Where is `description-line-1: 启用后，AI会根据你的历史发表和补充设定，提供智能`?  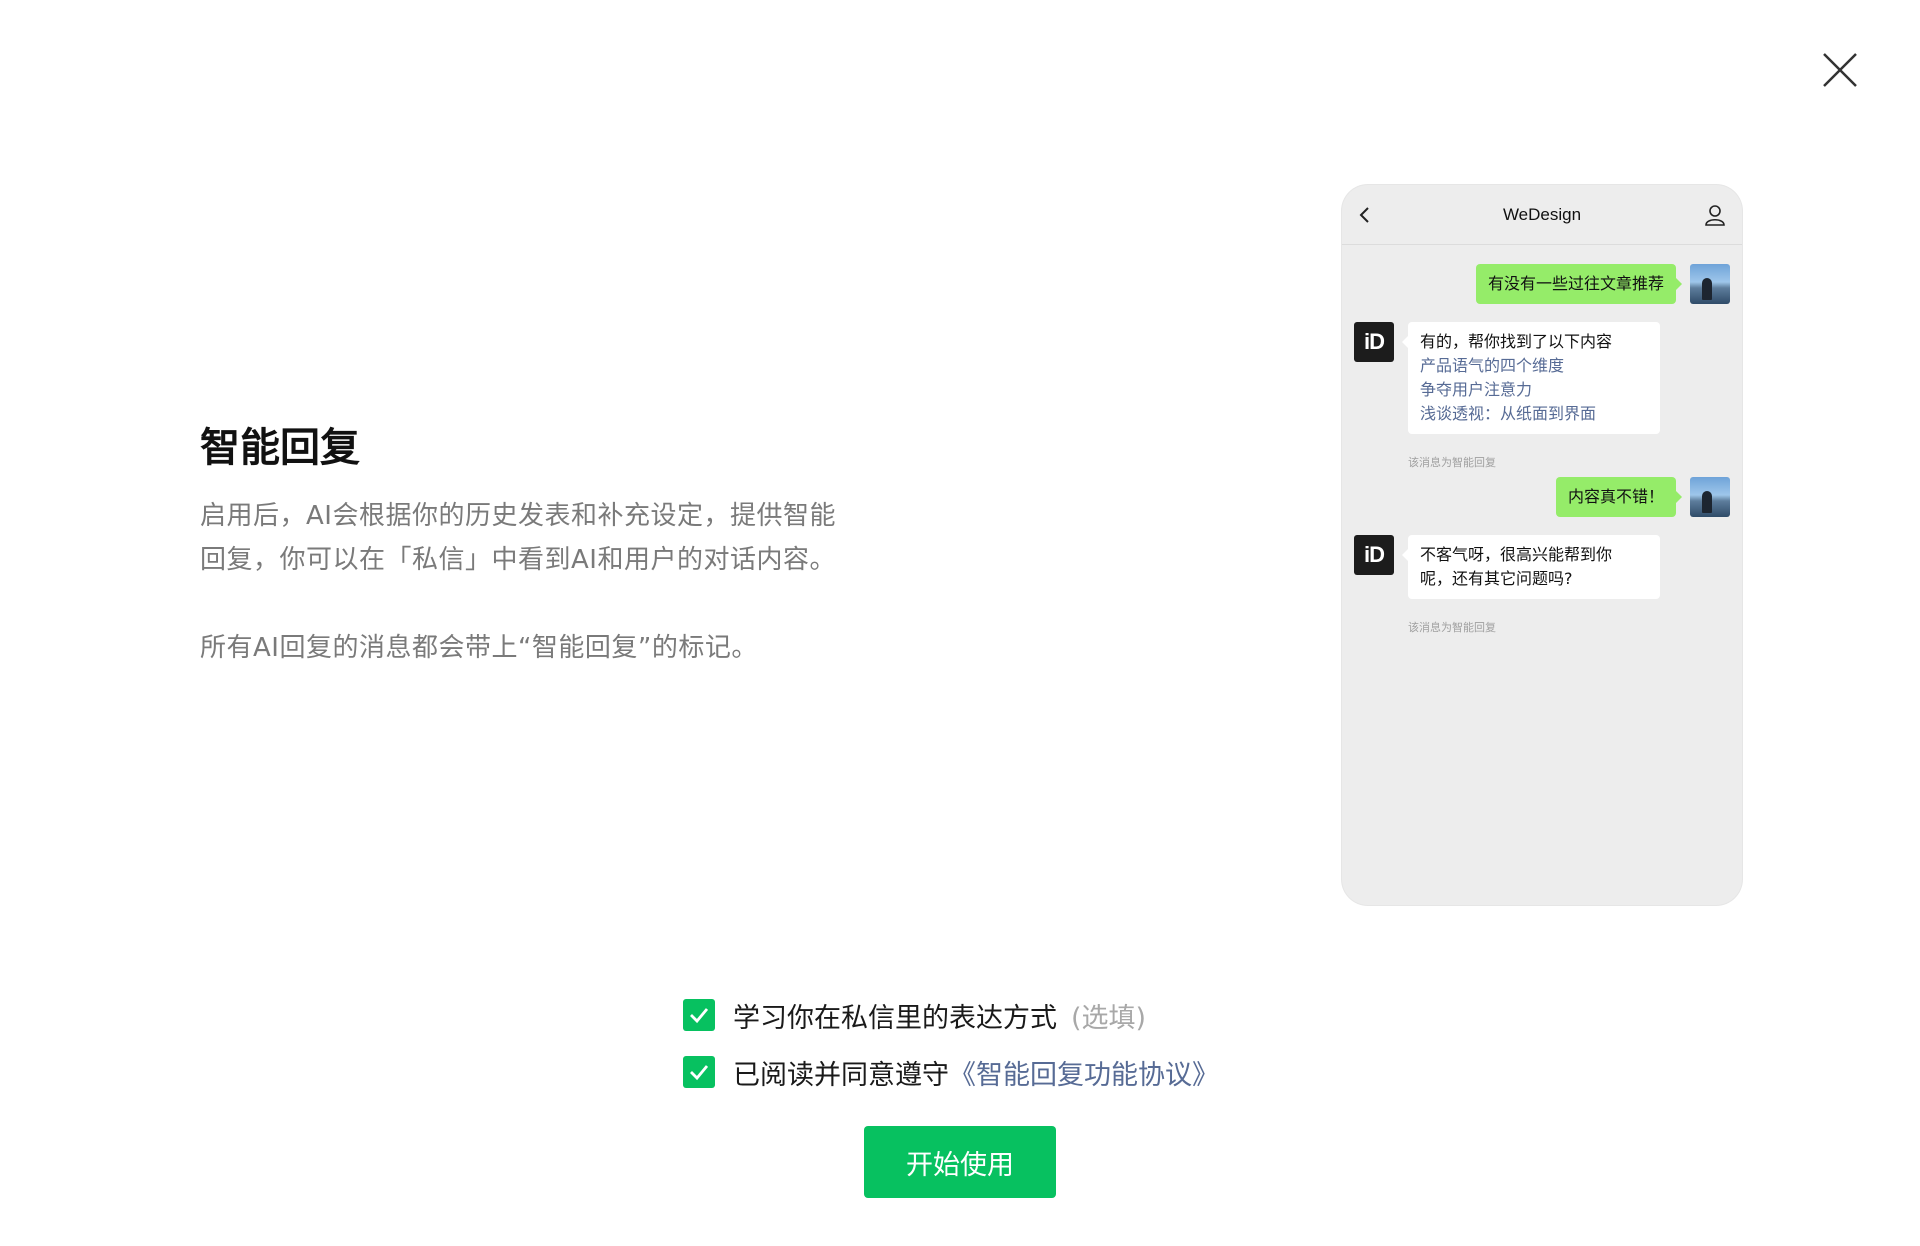
description-line-1: 启用后，AI会根据你的历史发表和补充设定，提供智能 is located at coordinates (518, 516).